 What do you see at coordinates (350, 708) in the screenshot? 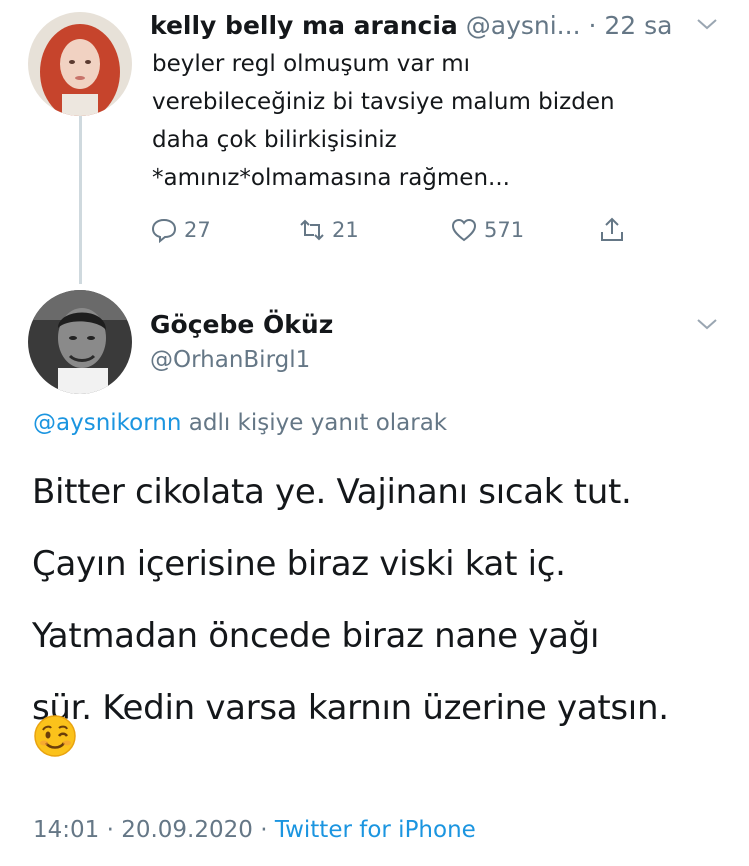
I see `reply-text-line: sür. Kedin varsa karnın üzerine yatsın.` at bounding box center [350, 708].